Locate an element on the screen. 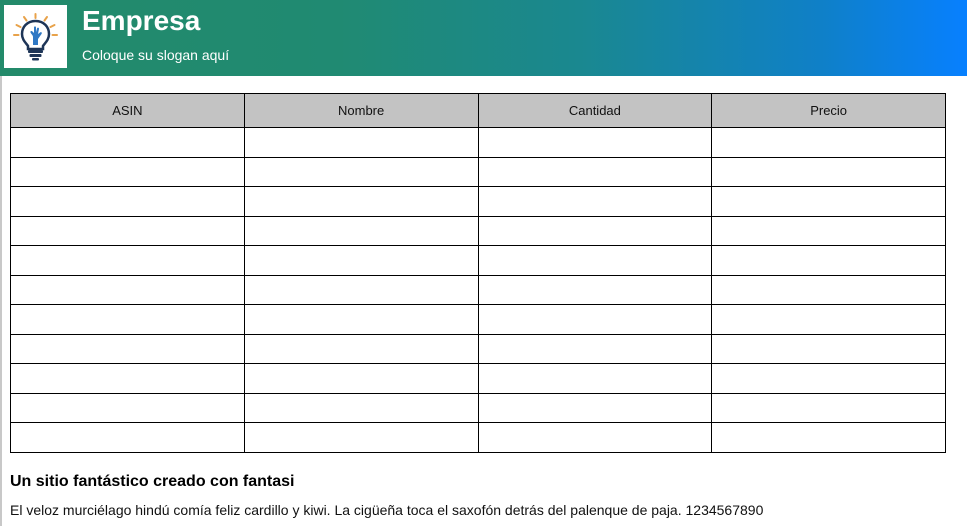  company-slogan: Coloque su slogan aquí is located at coordinates (156, 55).